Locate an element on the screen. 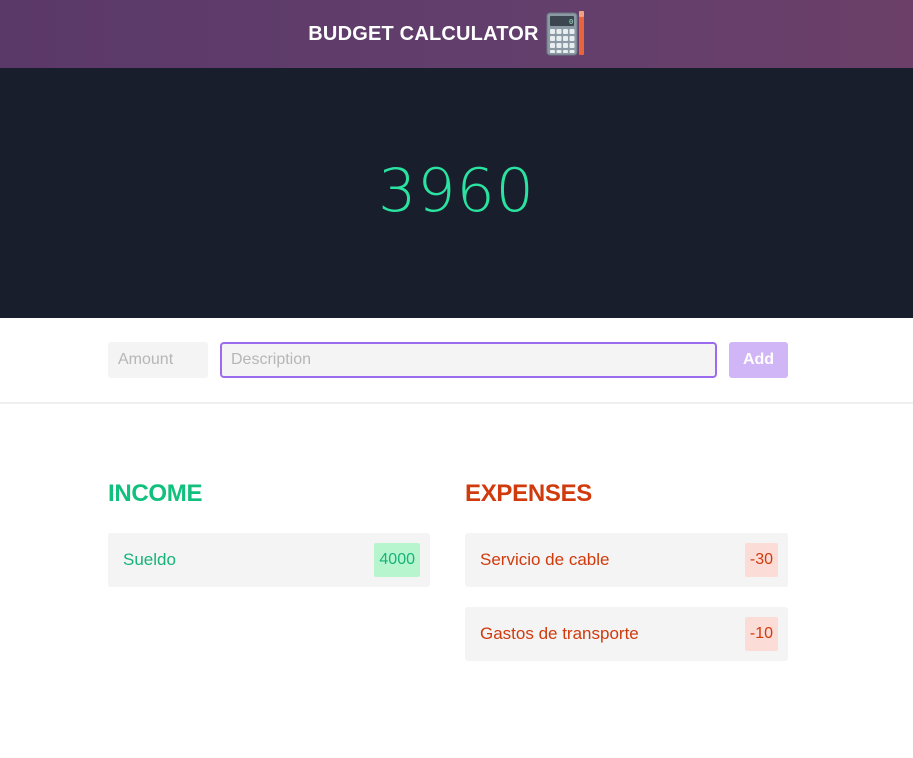  income-item-description: Sueldo is located at coordinates (149, 559).